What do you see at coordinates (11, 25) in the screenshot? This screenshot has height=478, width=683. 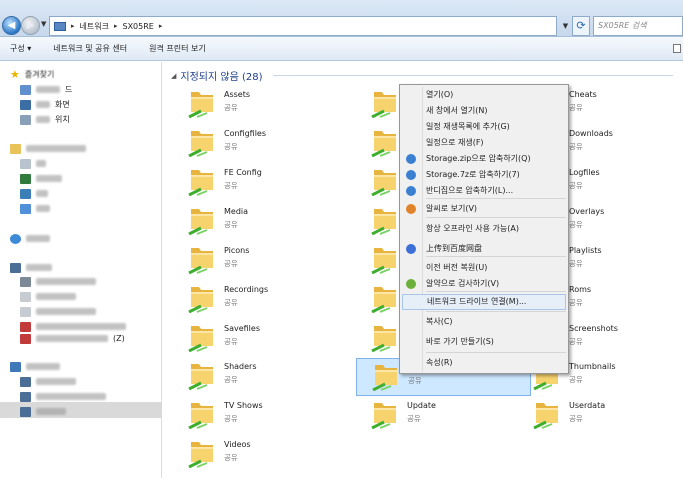 I see `back-button: ◀` at bounding box center [11, 25].